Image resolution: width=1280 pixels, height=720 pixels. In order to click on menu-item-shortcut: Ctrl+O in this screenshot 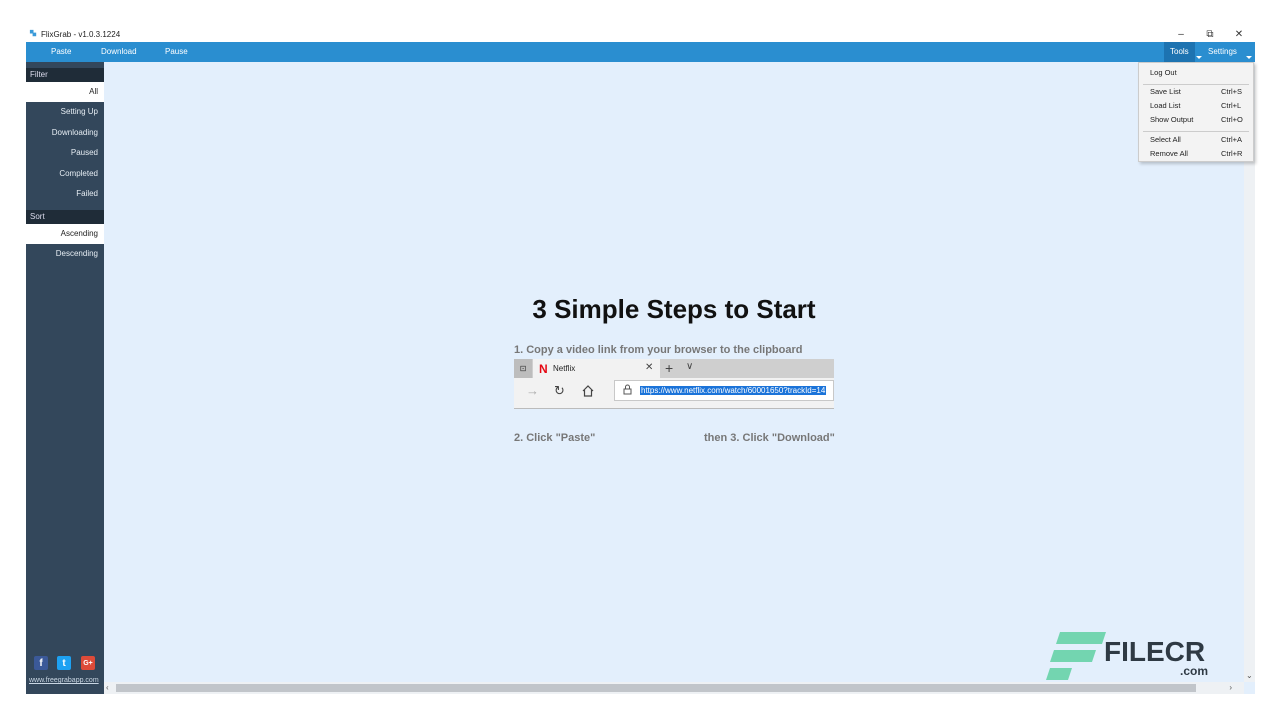, I will do `click(1232, 119)`.